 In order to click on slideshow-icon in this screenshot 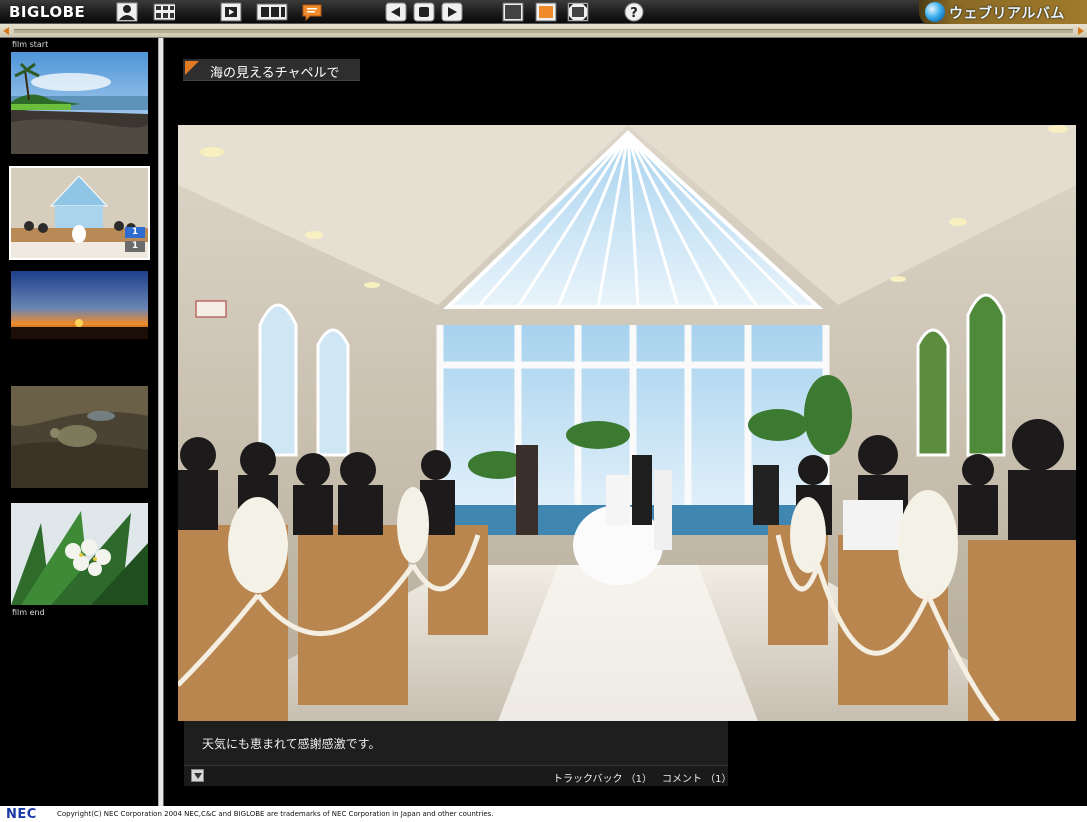, I will do `click(231, 12)`.